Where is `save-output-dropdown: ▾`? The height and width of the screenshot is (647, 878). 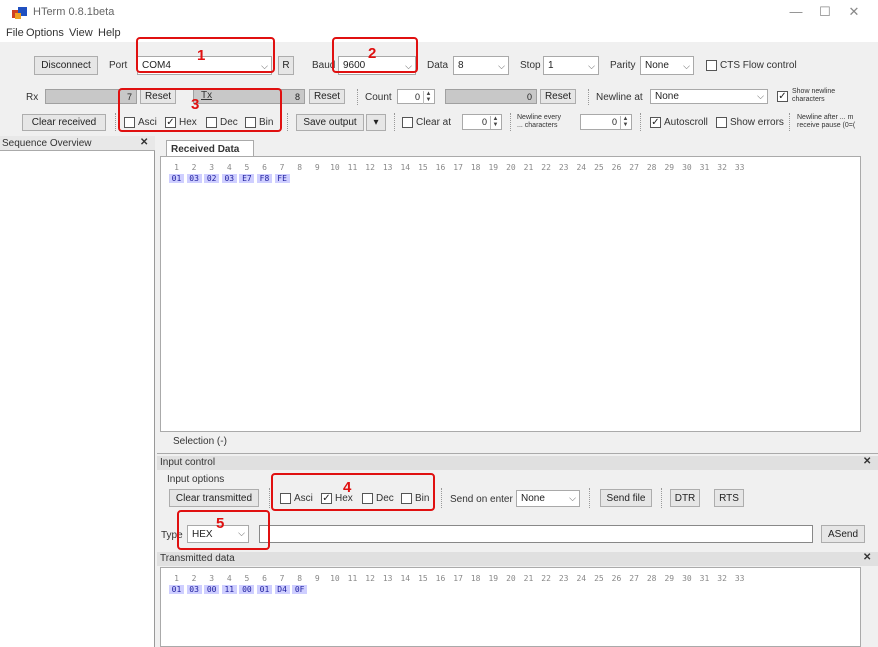
save-output-dropdown: ▾ is located at coordinates (376, 122).